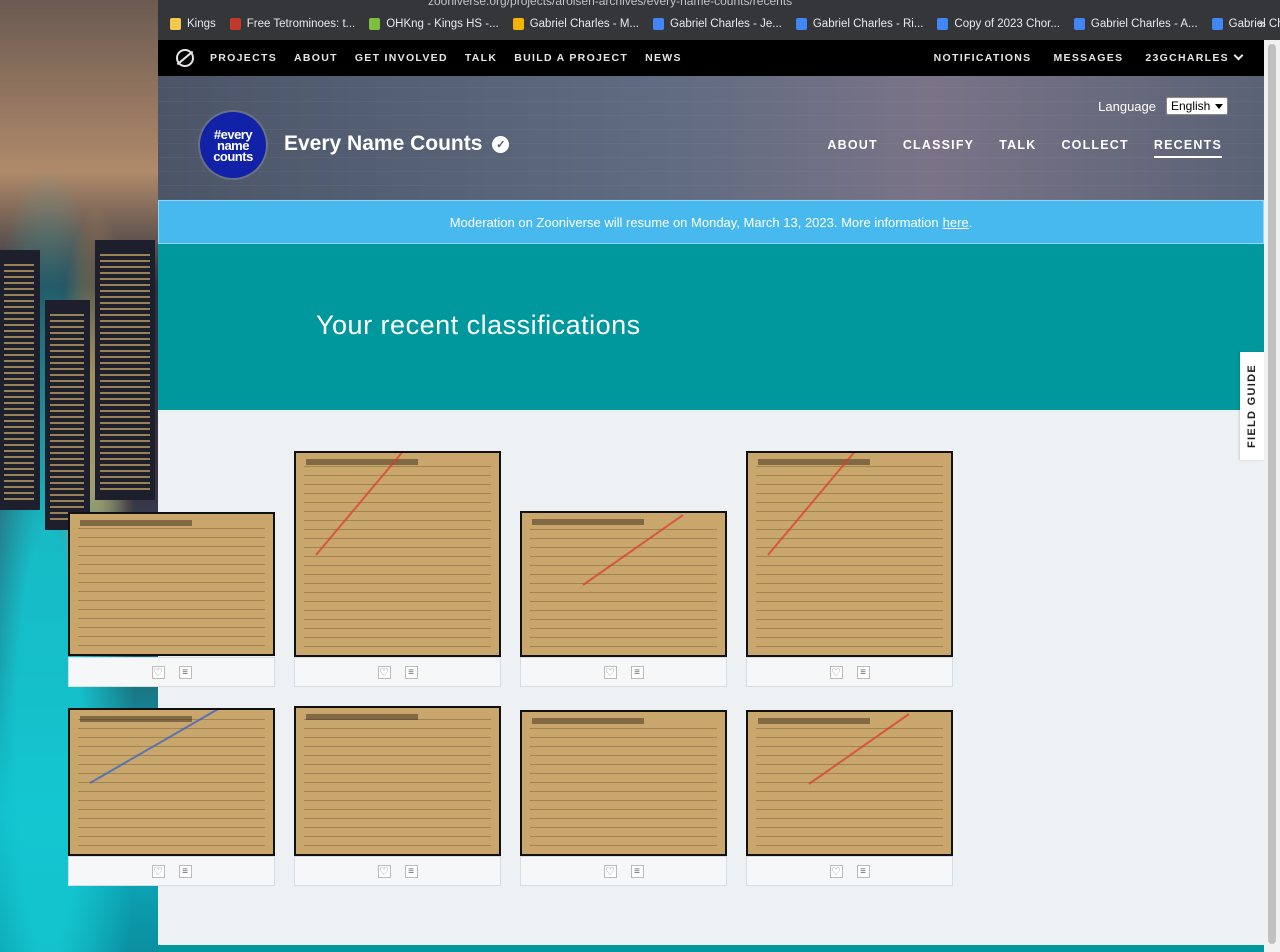 The width and height of the screenshot is (1280, 952). What do you see at coordinates (970, 222) in the screenshot?
I see `banner-suffix: .` at bounding box center [970, 222].